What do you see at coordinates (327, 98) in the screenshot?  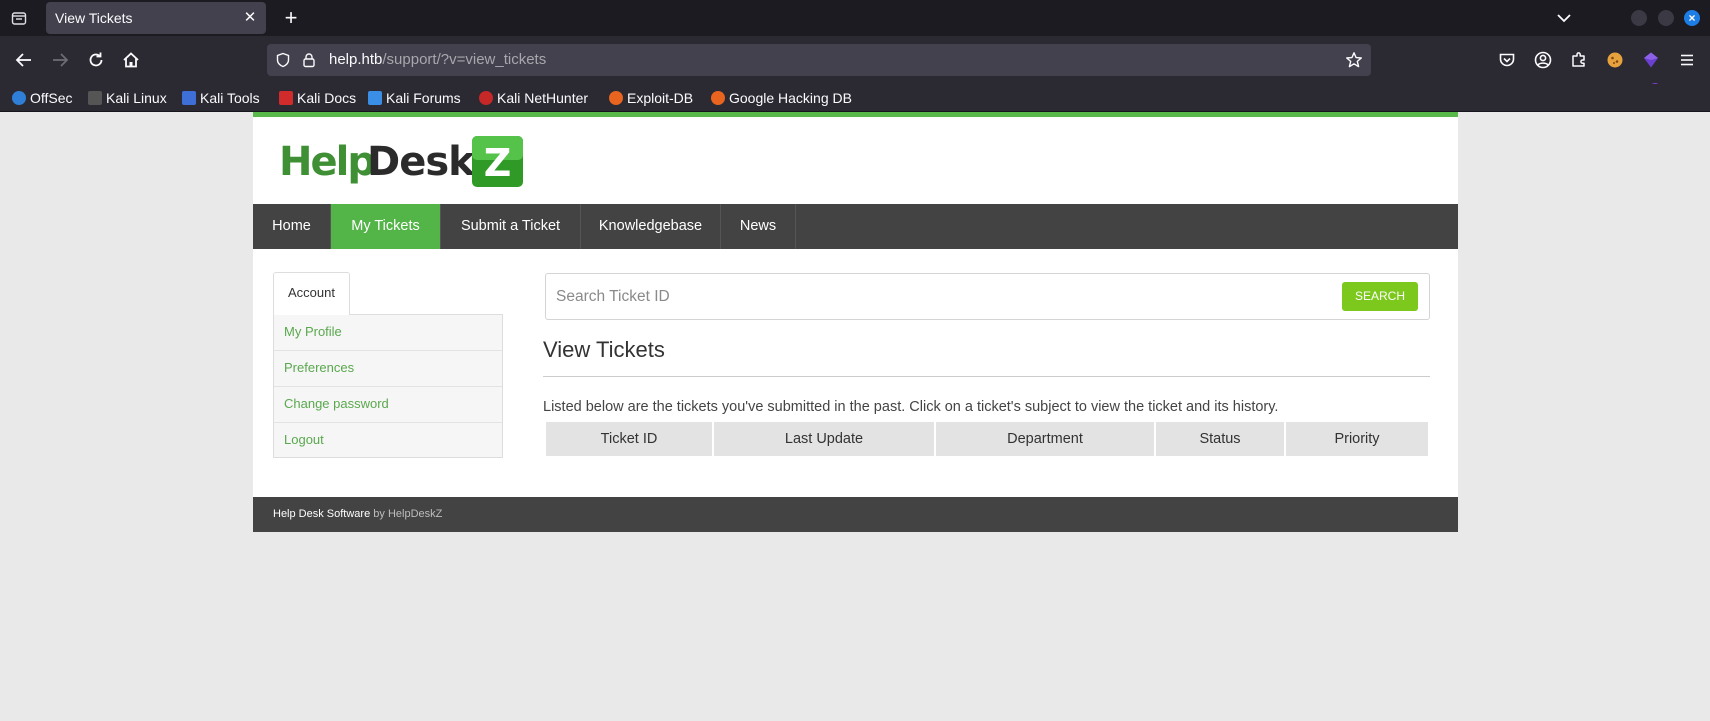 I see `bookmark-label: Kali Docs` at bounding box center [327, 98].